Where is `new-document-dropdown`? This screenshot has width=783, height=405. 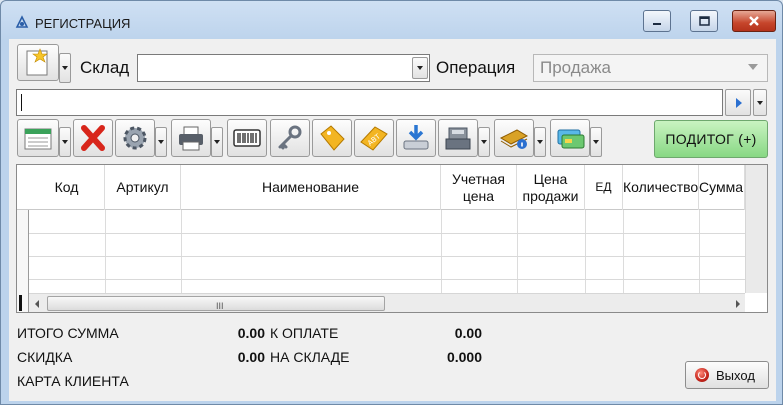
new-document-dropdown is located at coordinates (65, 68).